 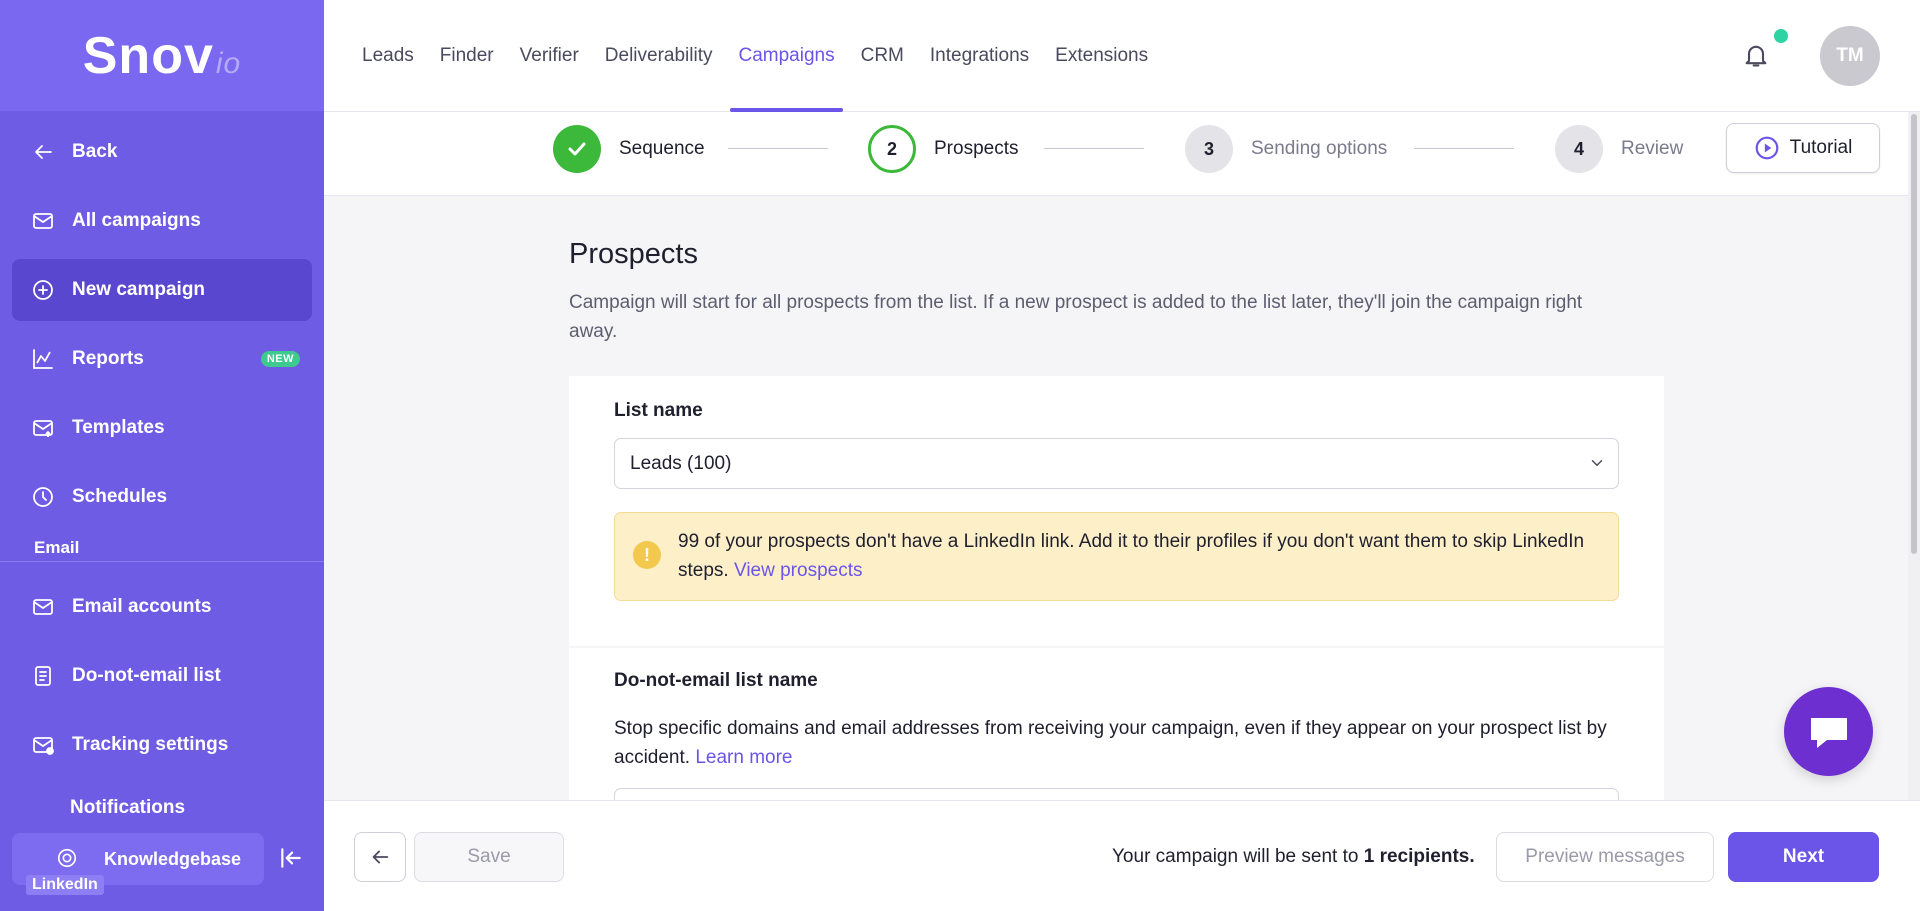 I want to click on step-number: 2, so click(x=892, y=149).